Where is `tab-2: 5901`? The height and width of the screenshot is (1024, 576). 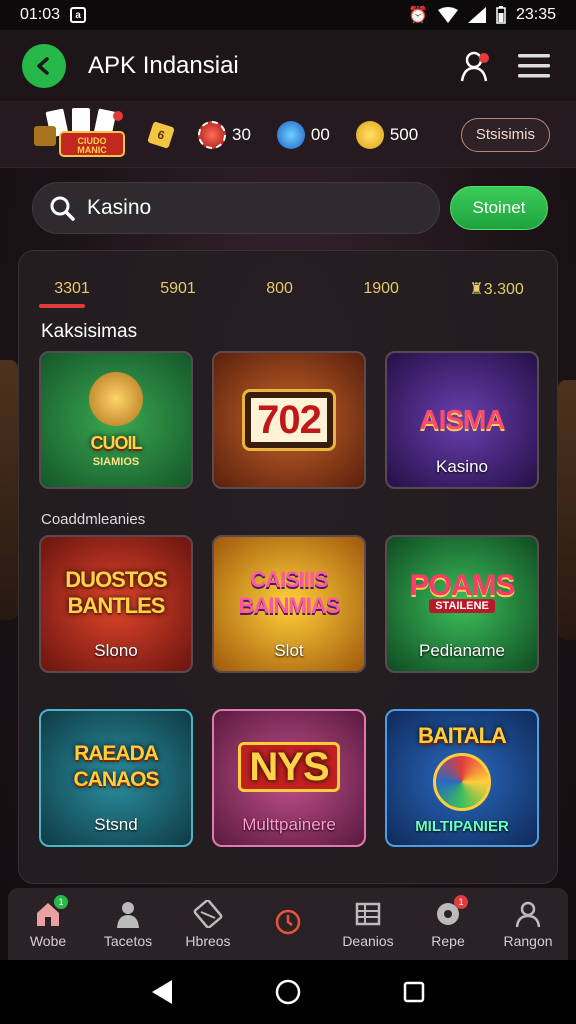
tab-2: 5901 is located at coordinates (178, 289).